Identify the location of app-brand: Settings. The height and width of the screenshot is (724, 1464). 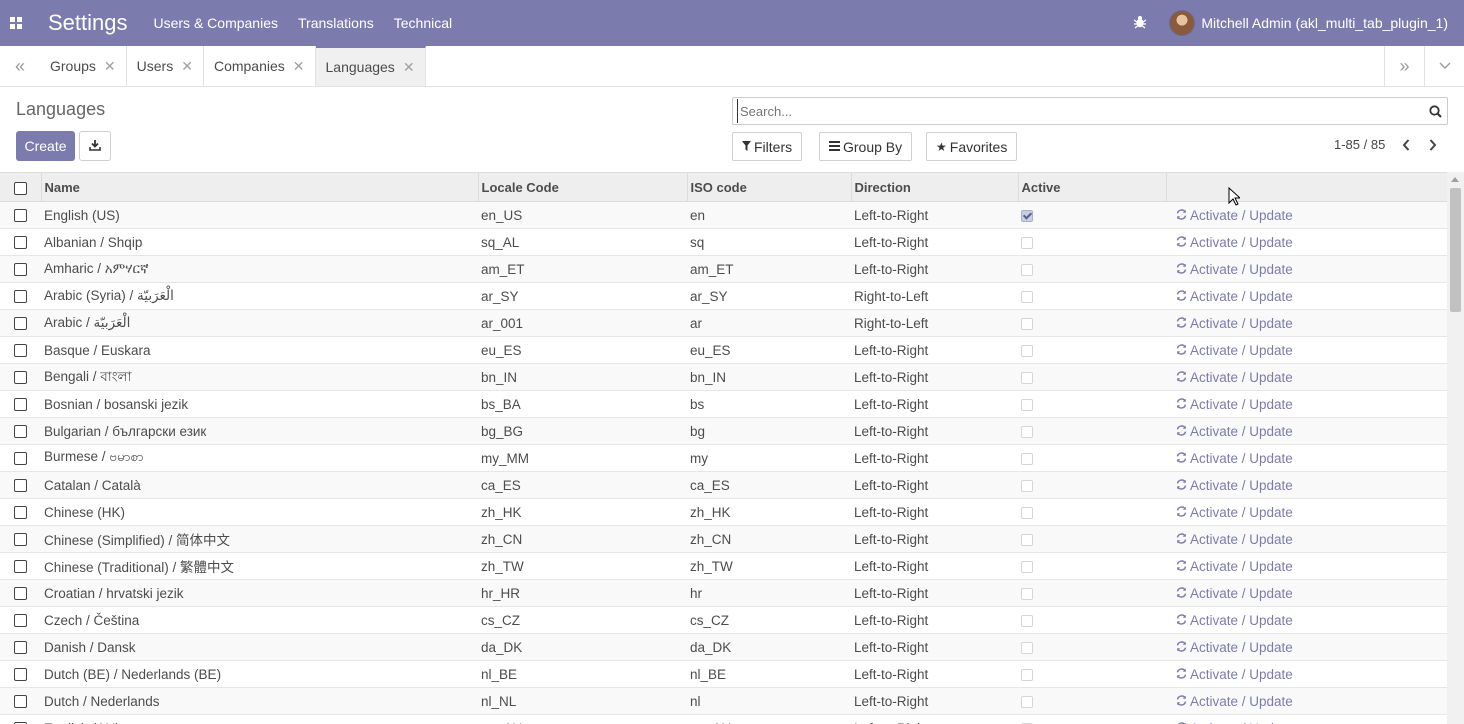
(88, 23).